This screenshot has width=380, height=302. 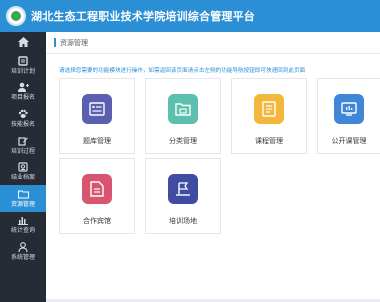 I want to click on hotel-icon, so click(x=97, y=189).